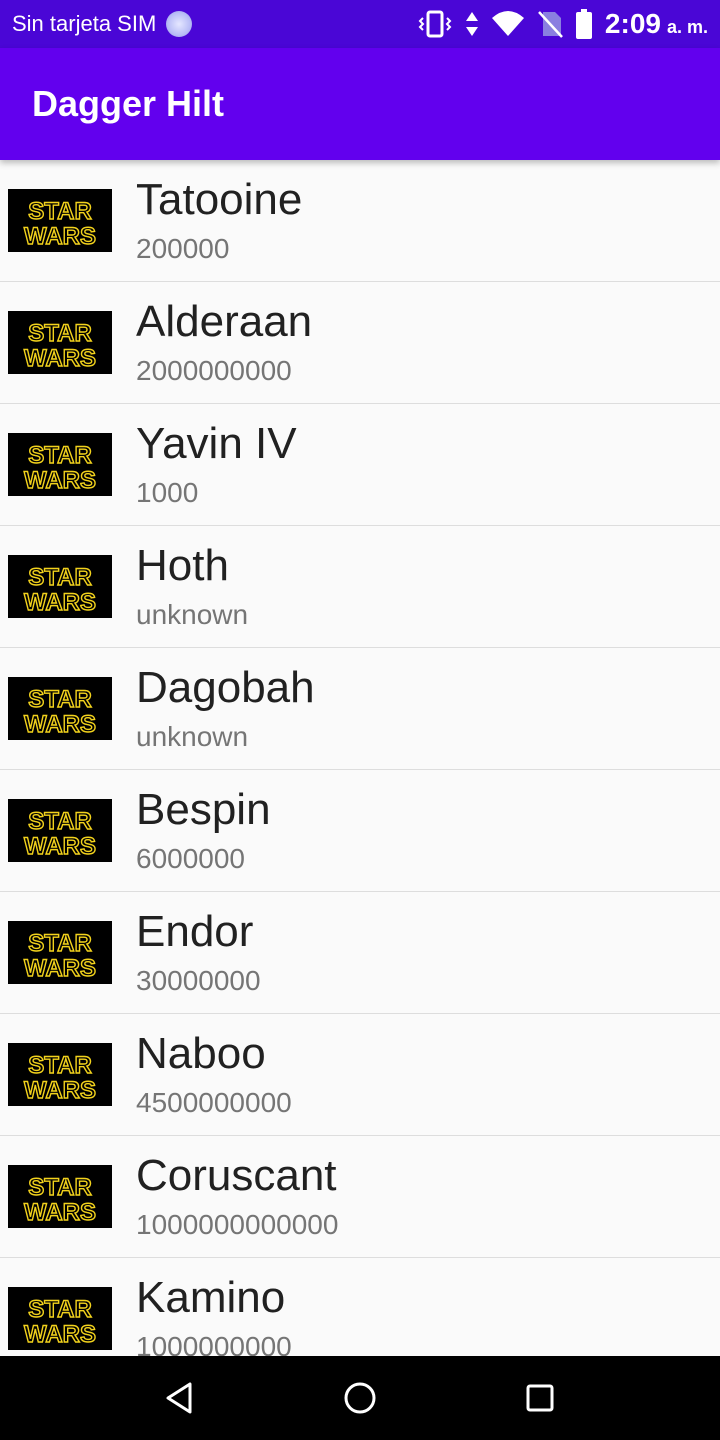  I want to click on navigation-bar, so click(360, 1398).